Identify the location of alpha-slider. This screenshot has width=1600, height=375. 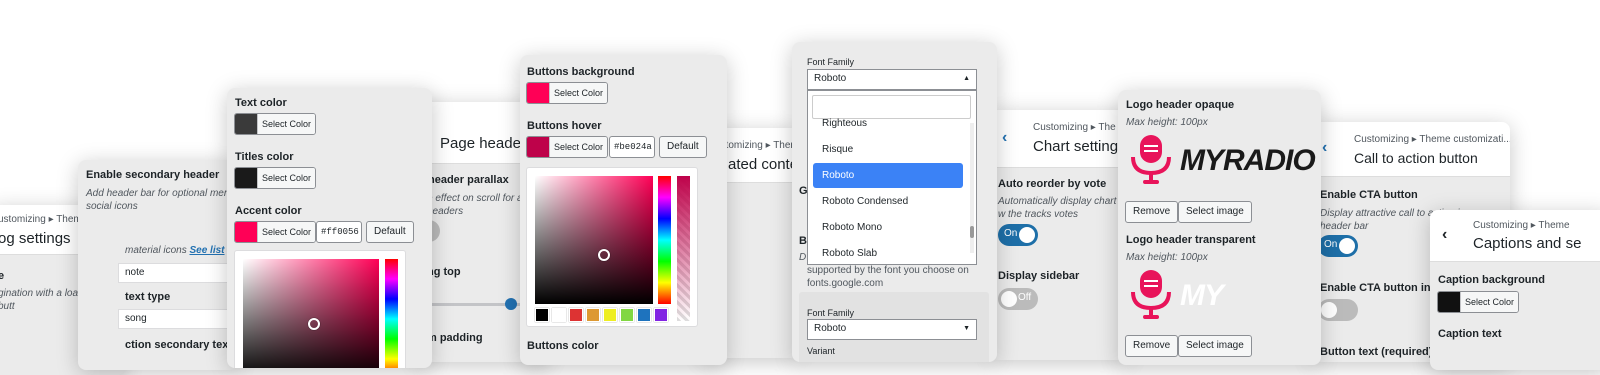
(683, 248).